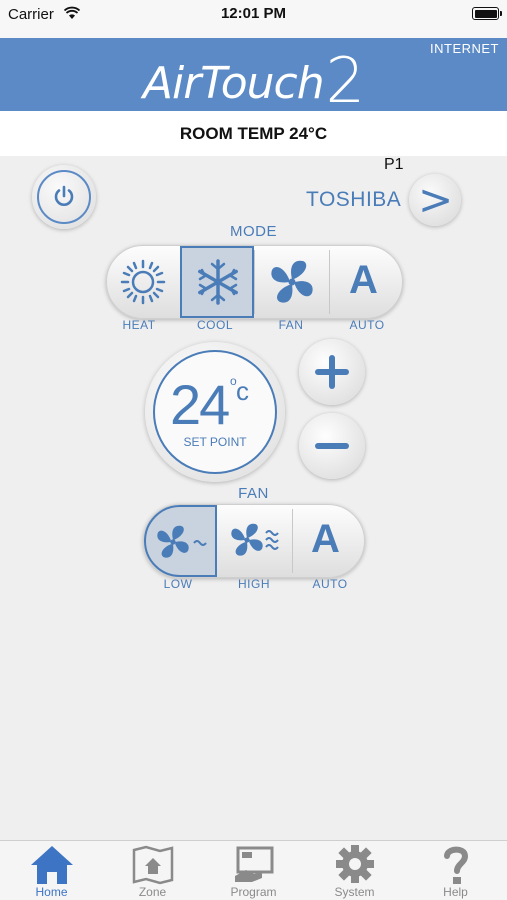 This screenshot has height=900, width=507. I want to click on fan-low-icon, so click(182, 541).